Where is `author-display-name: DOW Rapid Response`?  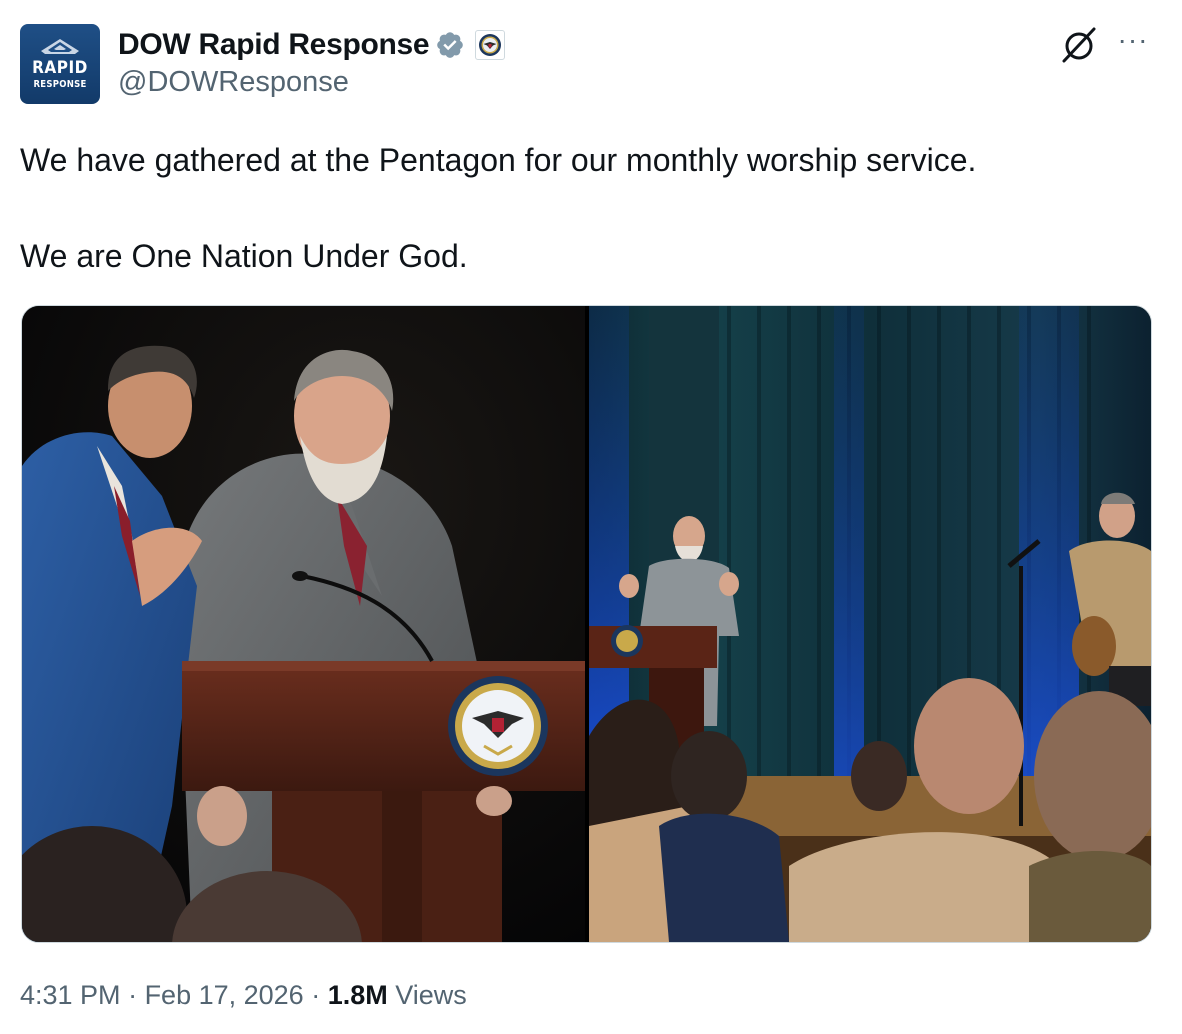
author-display-name: DOW Rapid Response is located at coordinates (274, 45).